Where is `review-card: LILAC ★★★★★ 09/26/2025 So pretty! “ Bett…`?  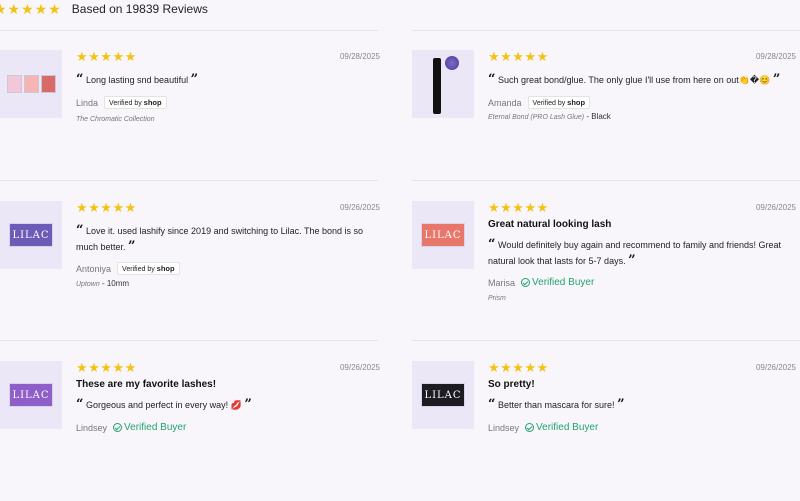 review-card: LILAC ★★★★★ 09/26/2025 So pretty! “ Bett… is located at coordinates (606, 431).